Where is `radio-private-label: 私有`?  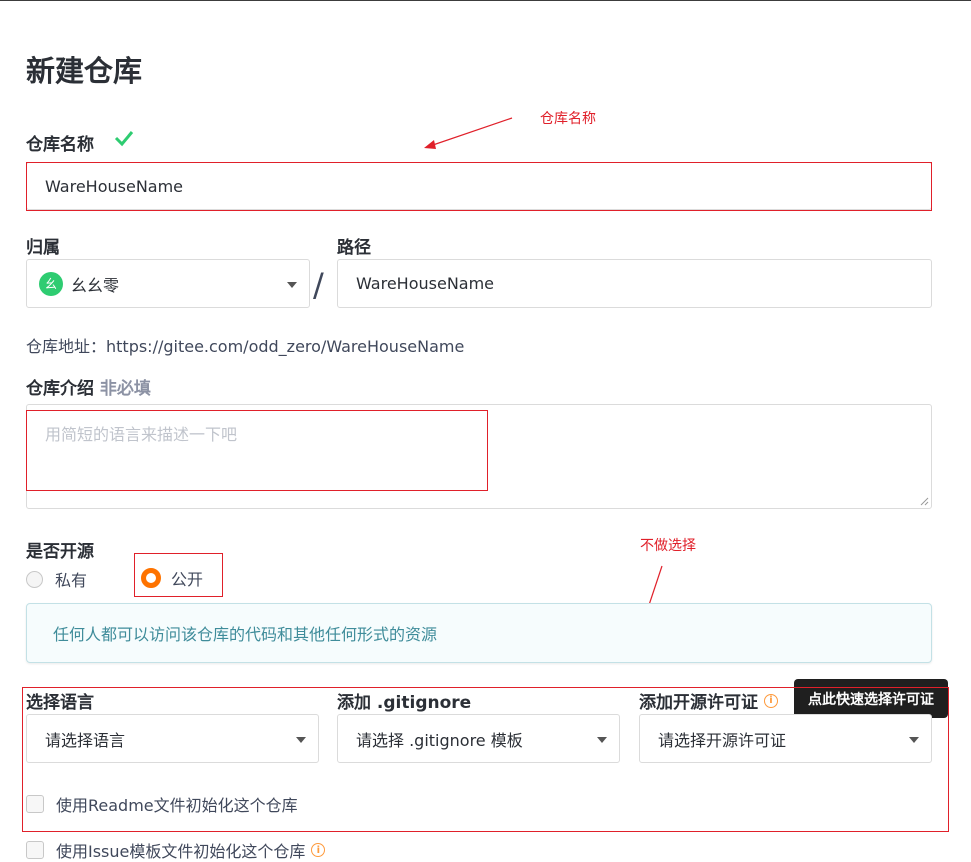 radio-private-label: 私有 is located at coordinates (71, 580).